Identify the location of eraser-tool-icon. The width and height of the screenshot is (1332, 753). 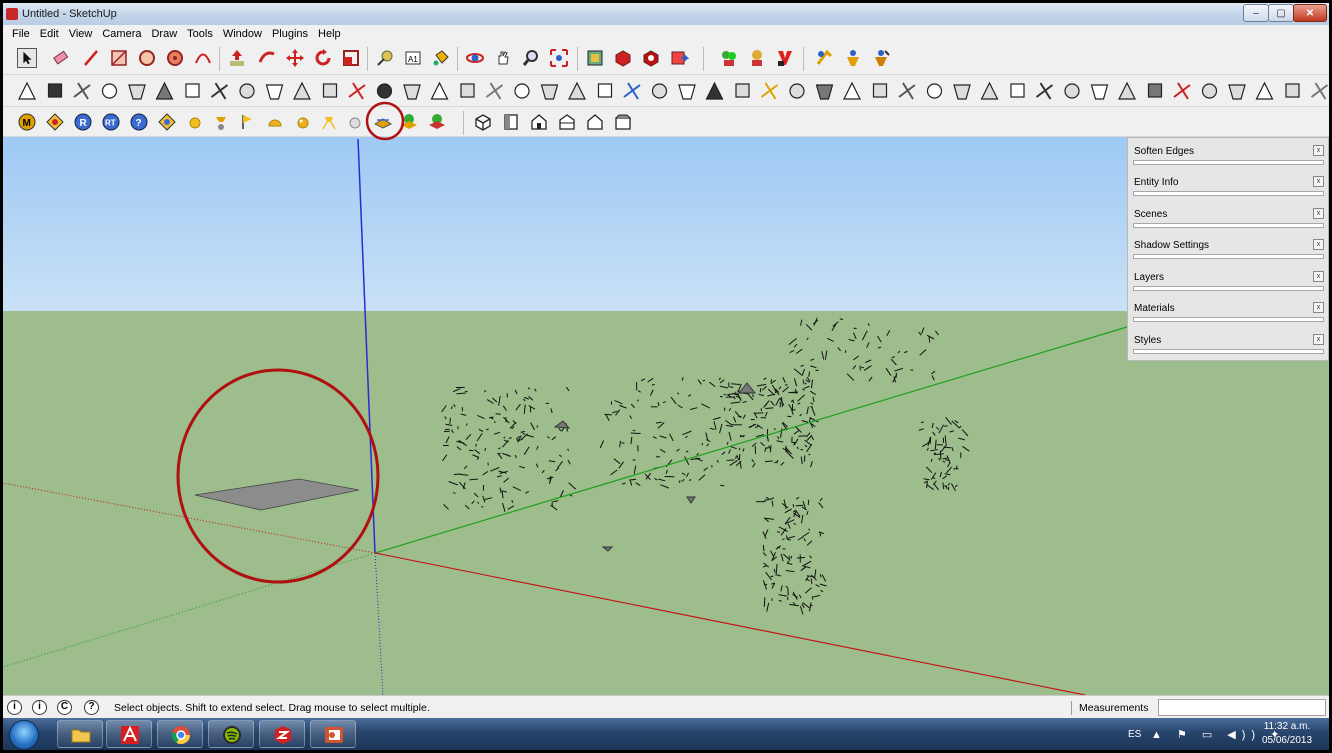
(61, 58).